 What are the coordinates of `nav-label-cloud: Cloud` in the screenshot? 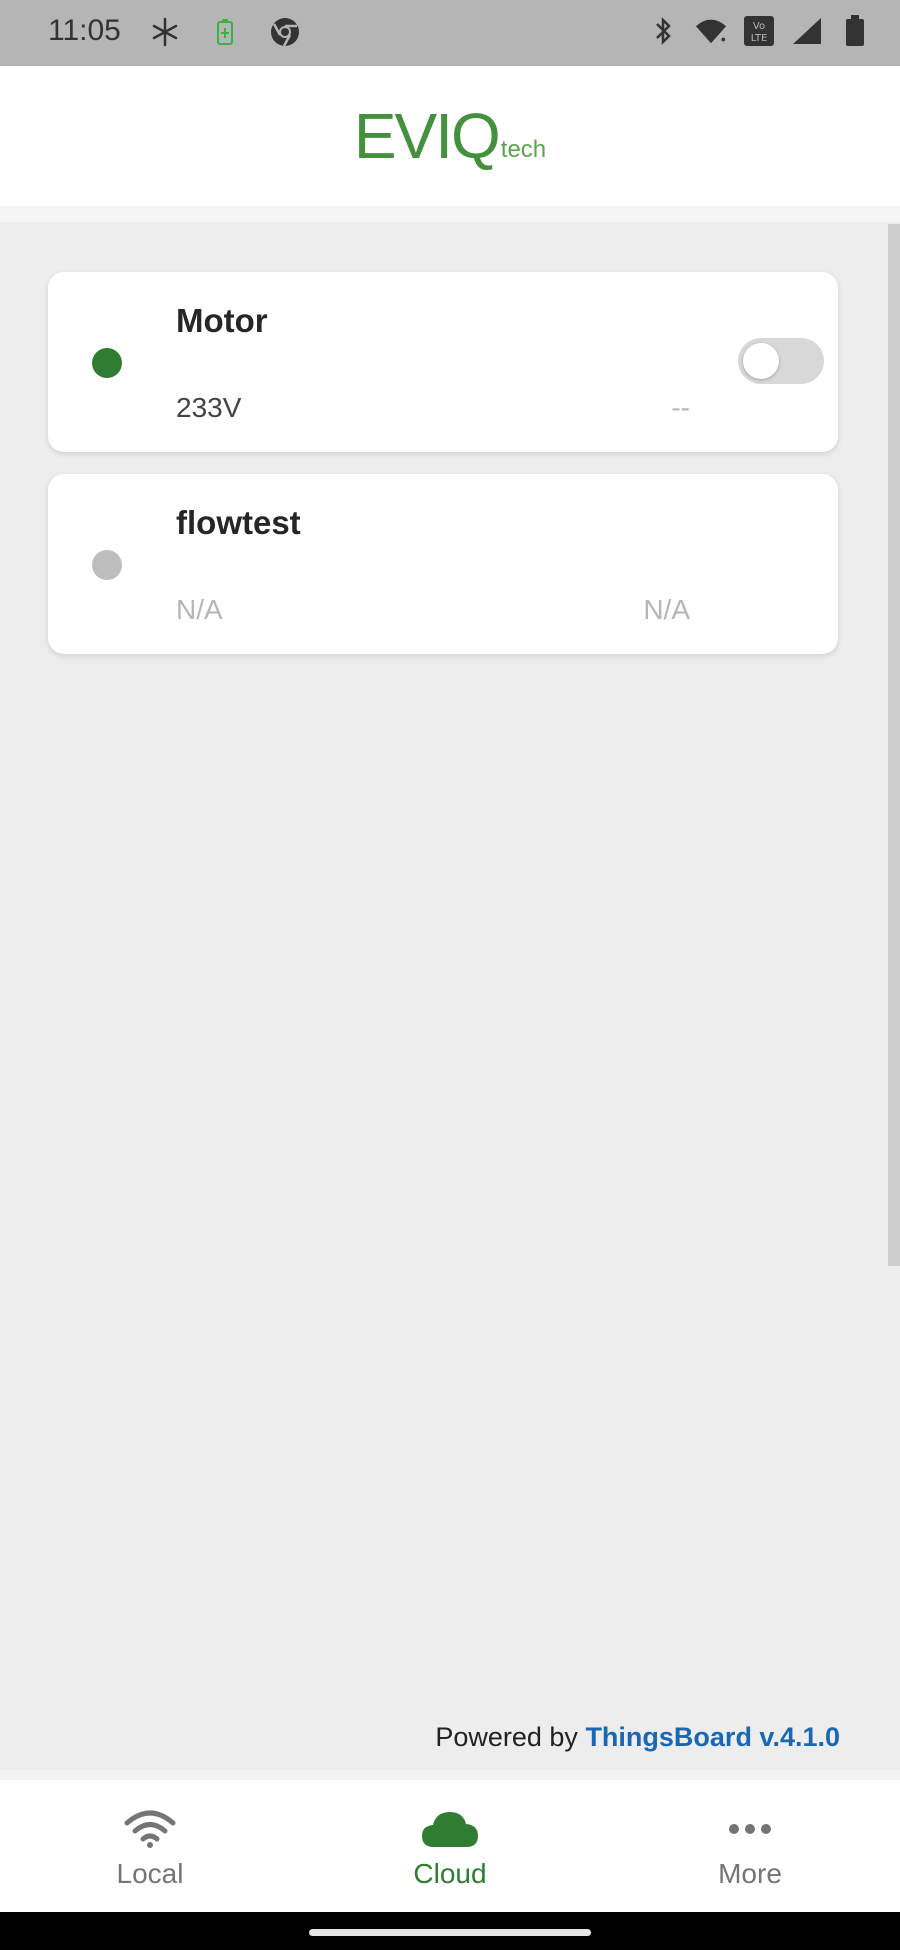 It's located at (450, 1873).